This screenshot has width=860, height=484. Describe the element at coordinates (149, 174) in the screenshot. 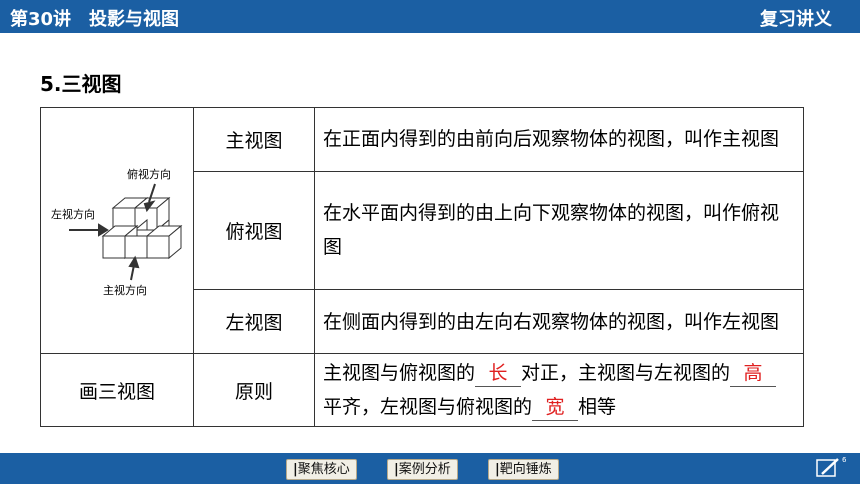

I see `top-direction-label: 俯视方向` at that location.